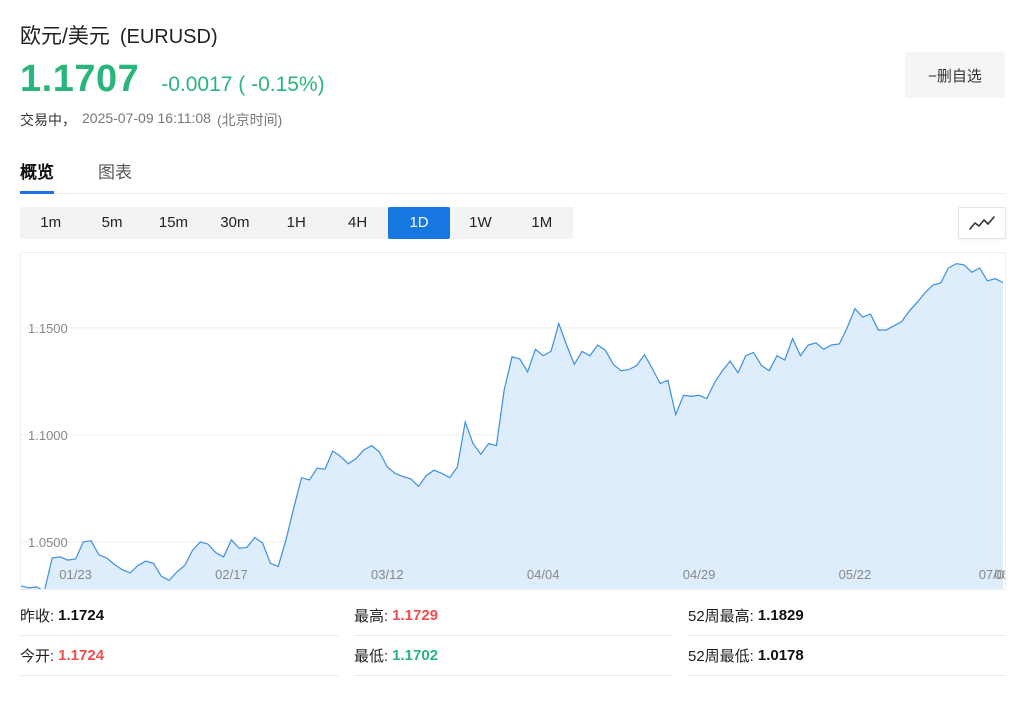 The image size is (1024, 710). I want to click on y-tick-label: 1.1500, so click(48, 328).